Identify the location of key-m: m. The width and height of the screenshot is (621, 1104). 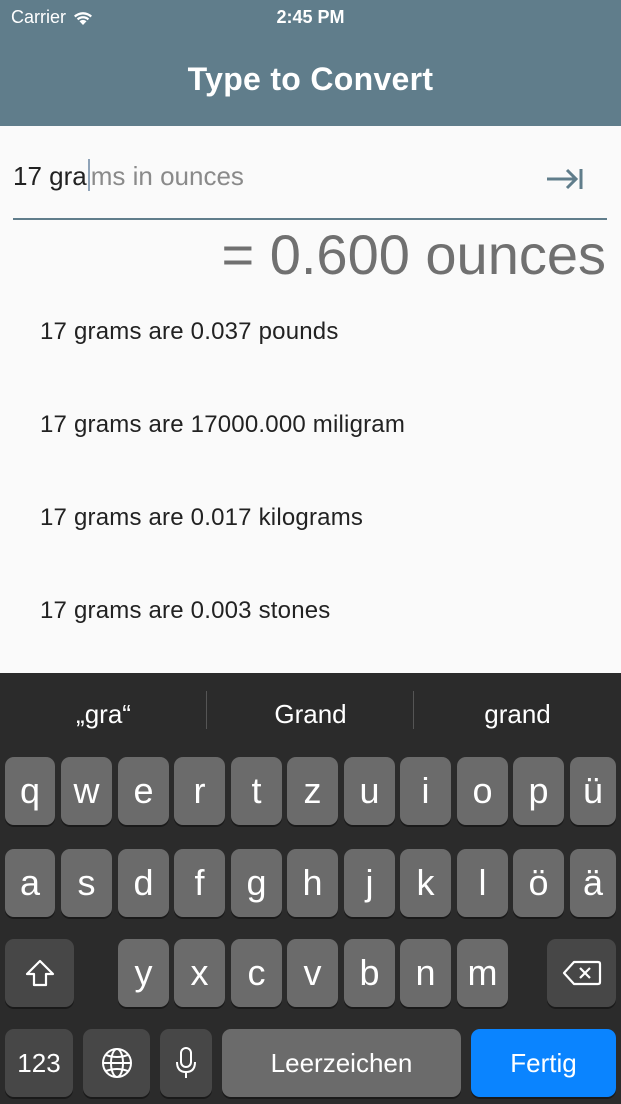
(482, 973).